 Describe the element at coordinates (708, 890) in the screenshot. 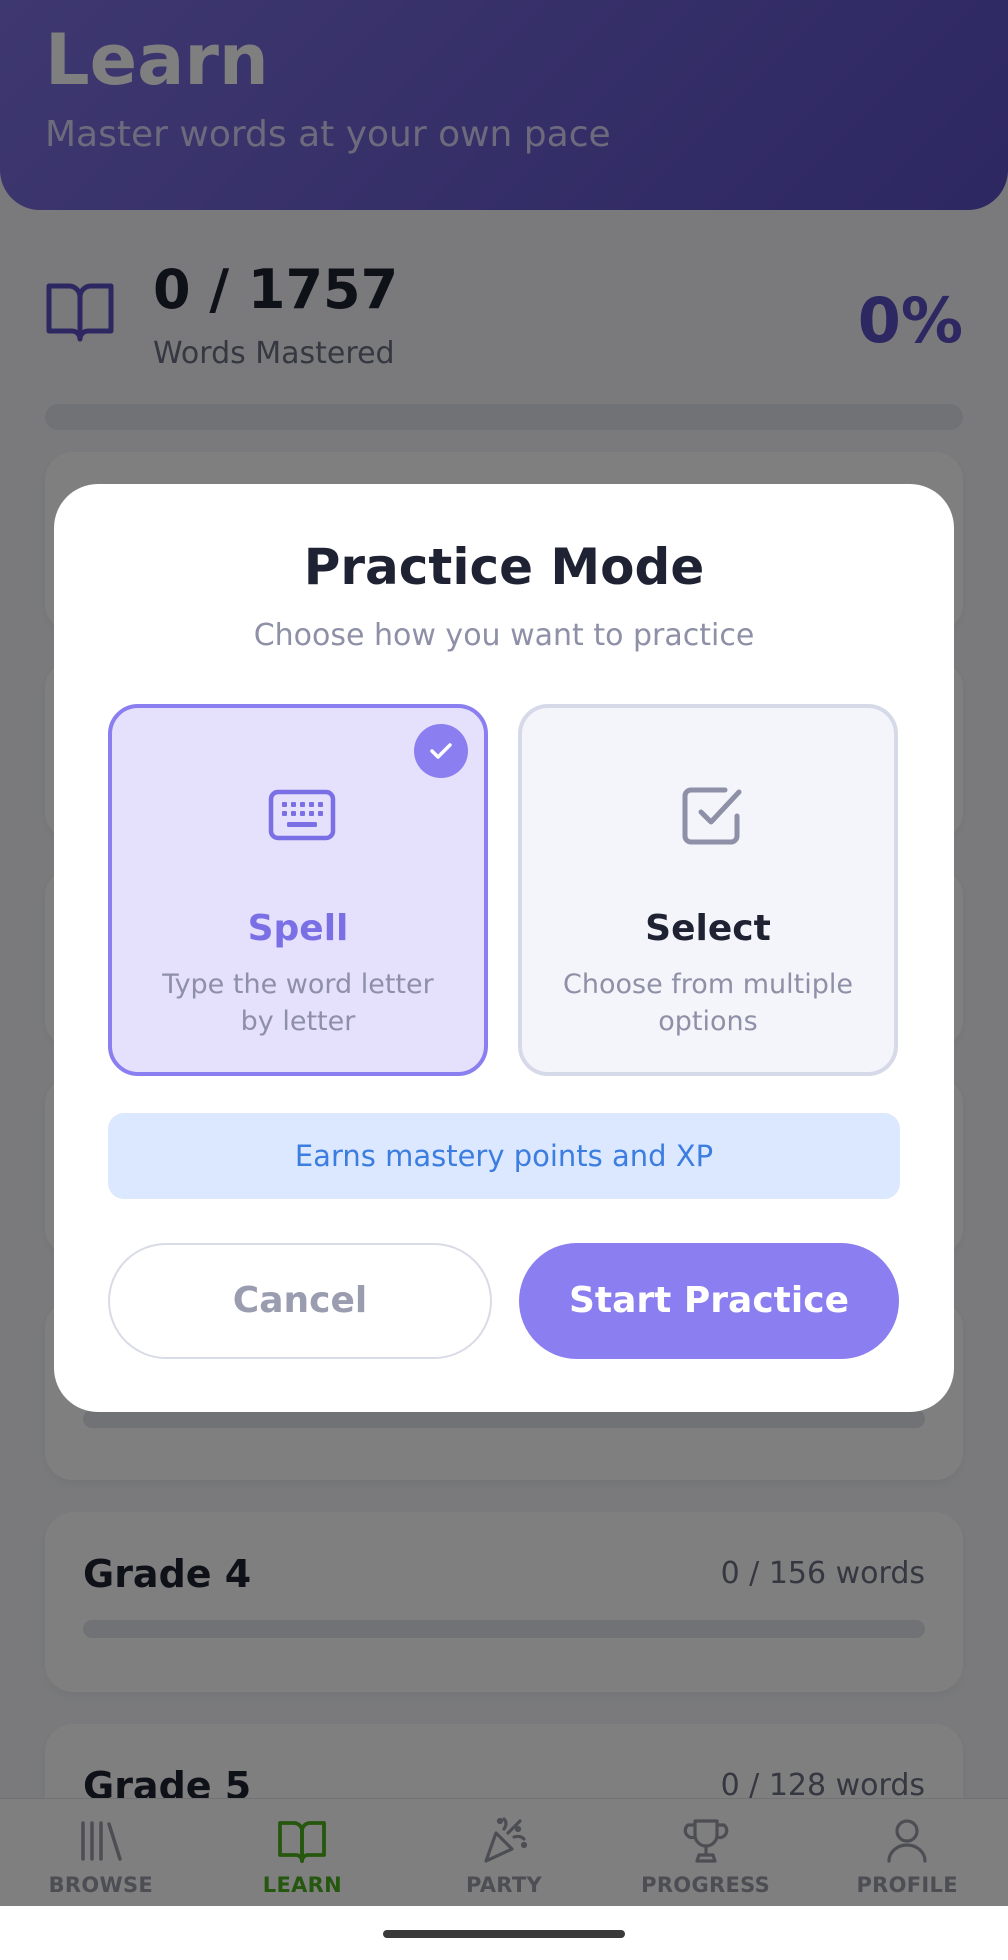

I see `mode-option-select: Select Choose from multiple options` at that location.